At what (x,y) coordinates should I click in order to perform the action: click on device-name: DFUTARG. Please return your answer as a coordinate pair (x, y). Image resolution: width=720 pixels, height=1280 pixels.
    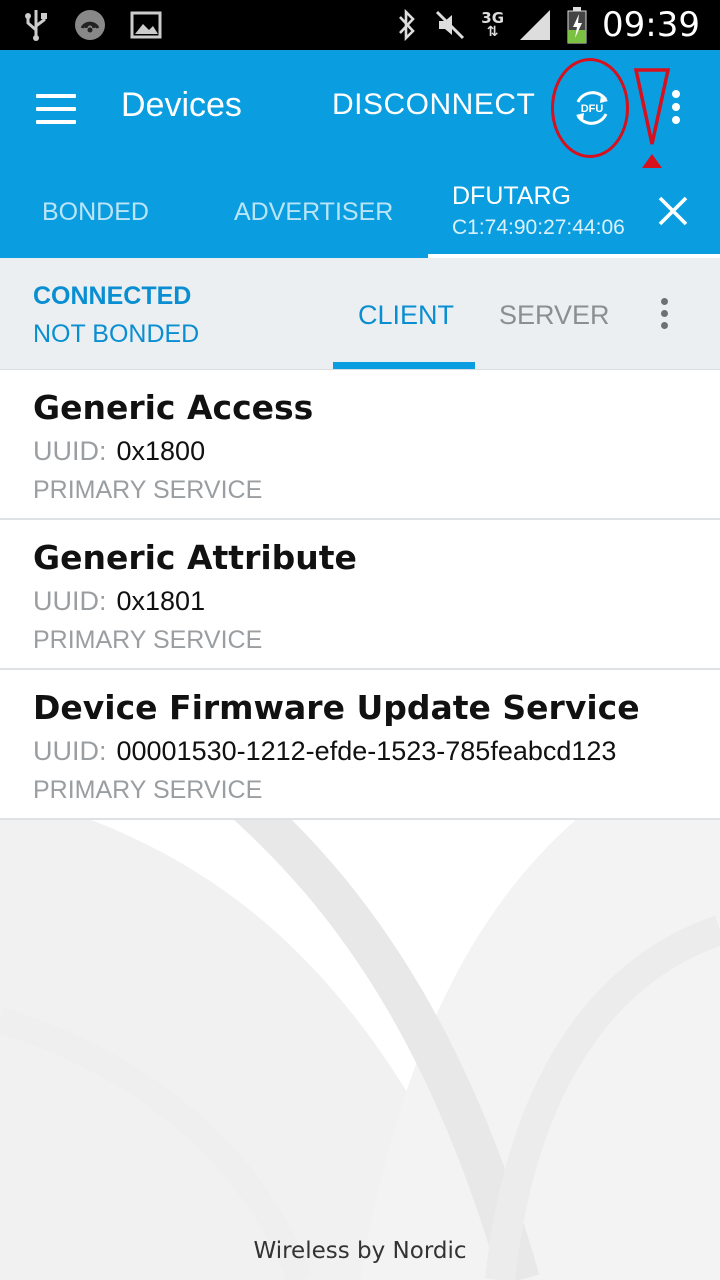
    Looking at the image, I should click on (511, 196).